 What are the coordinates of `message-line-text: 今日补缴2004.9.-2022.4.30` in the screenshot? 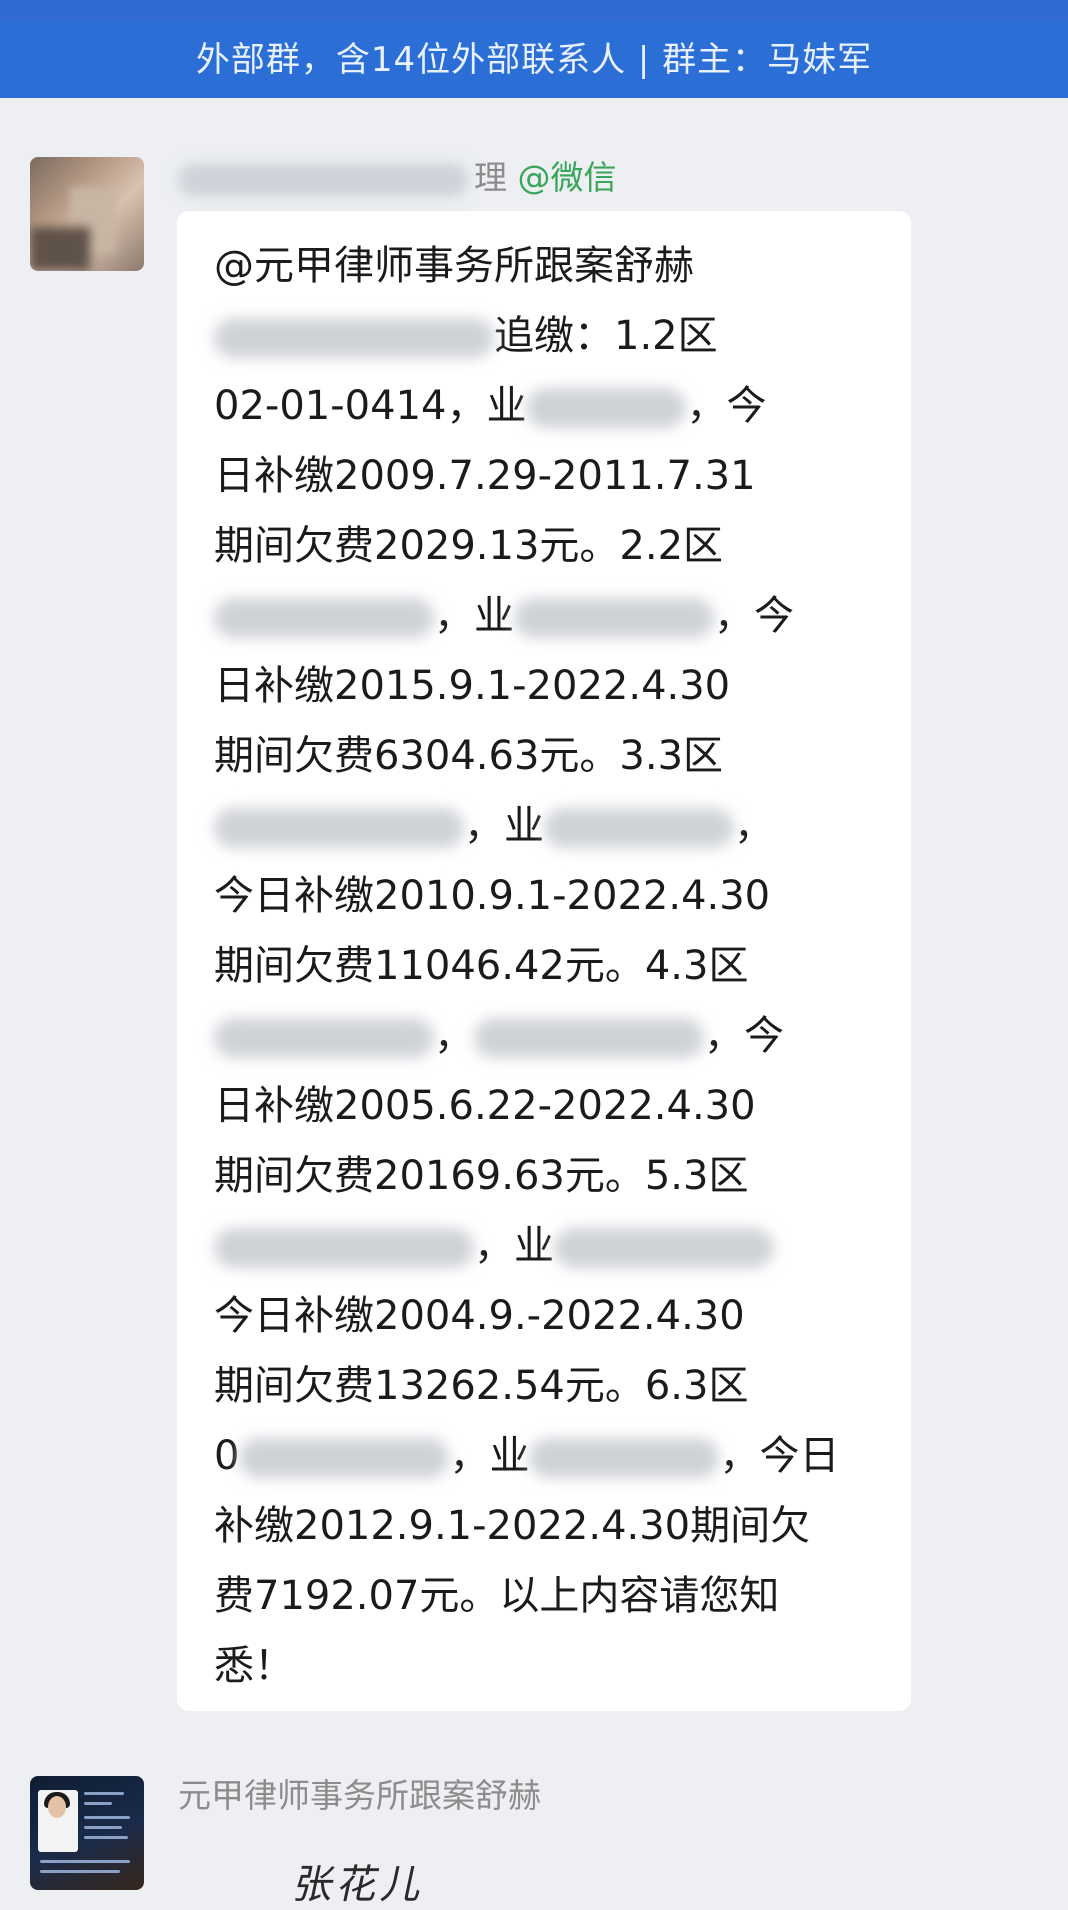 It's located at (479, 1316).